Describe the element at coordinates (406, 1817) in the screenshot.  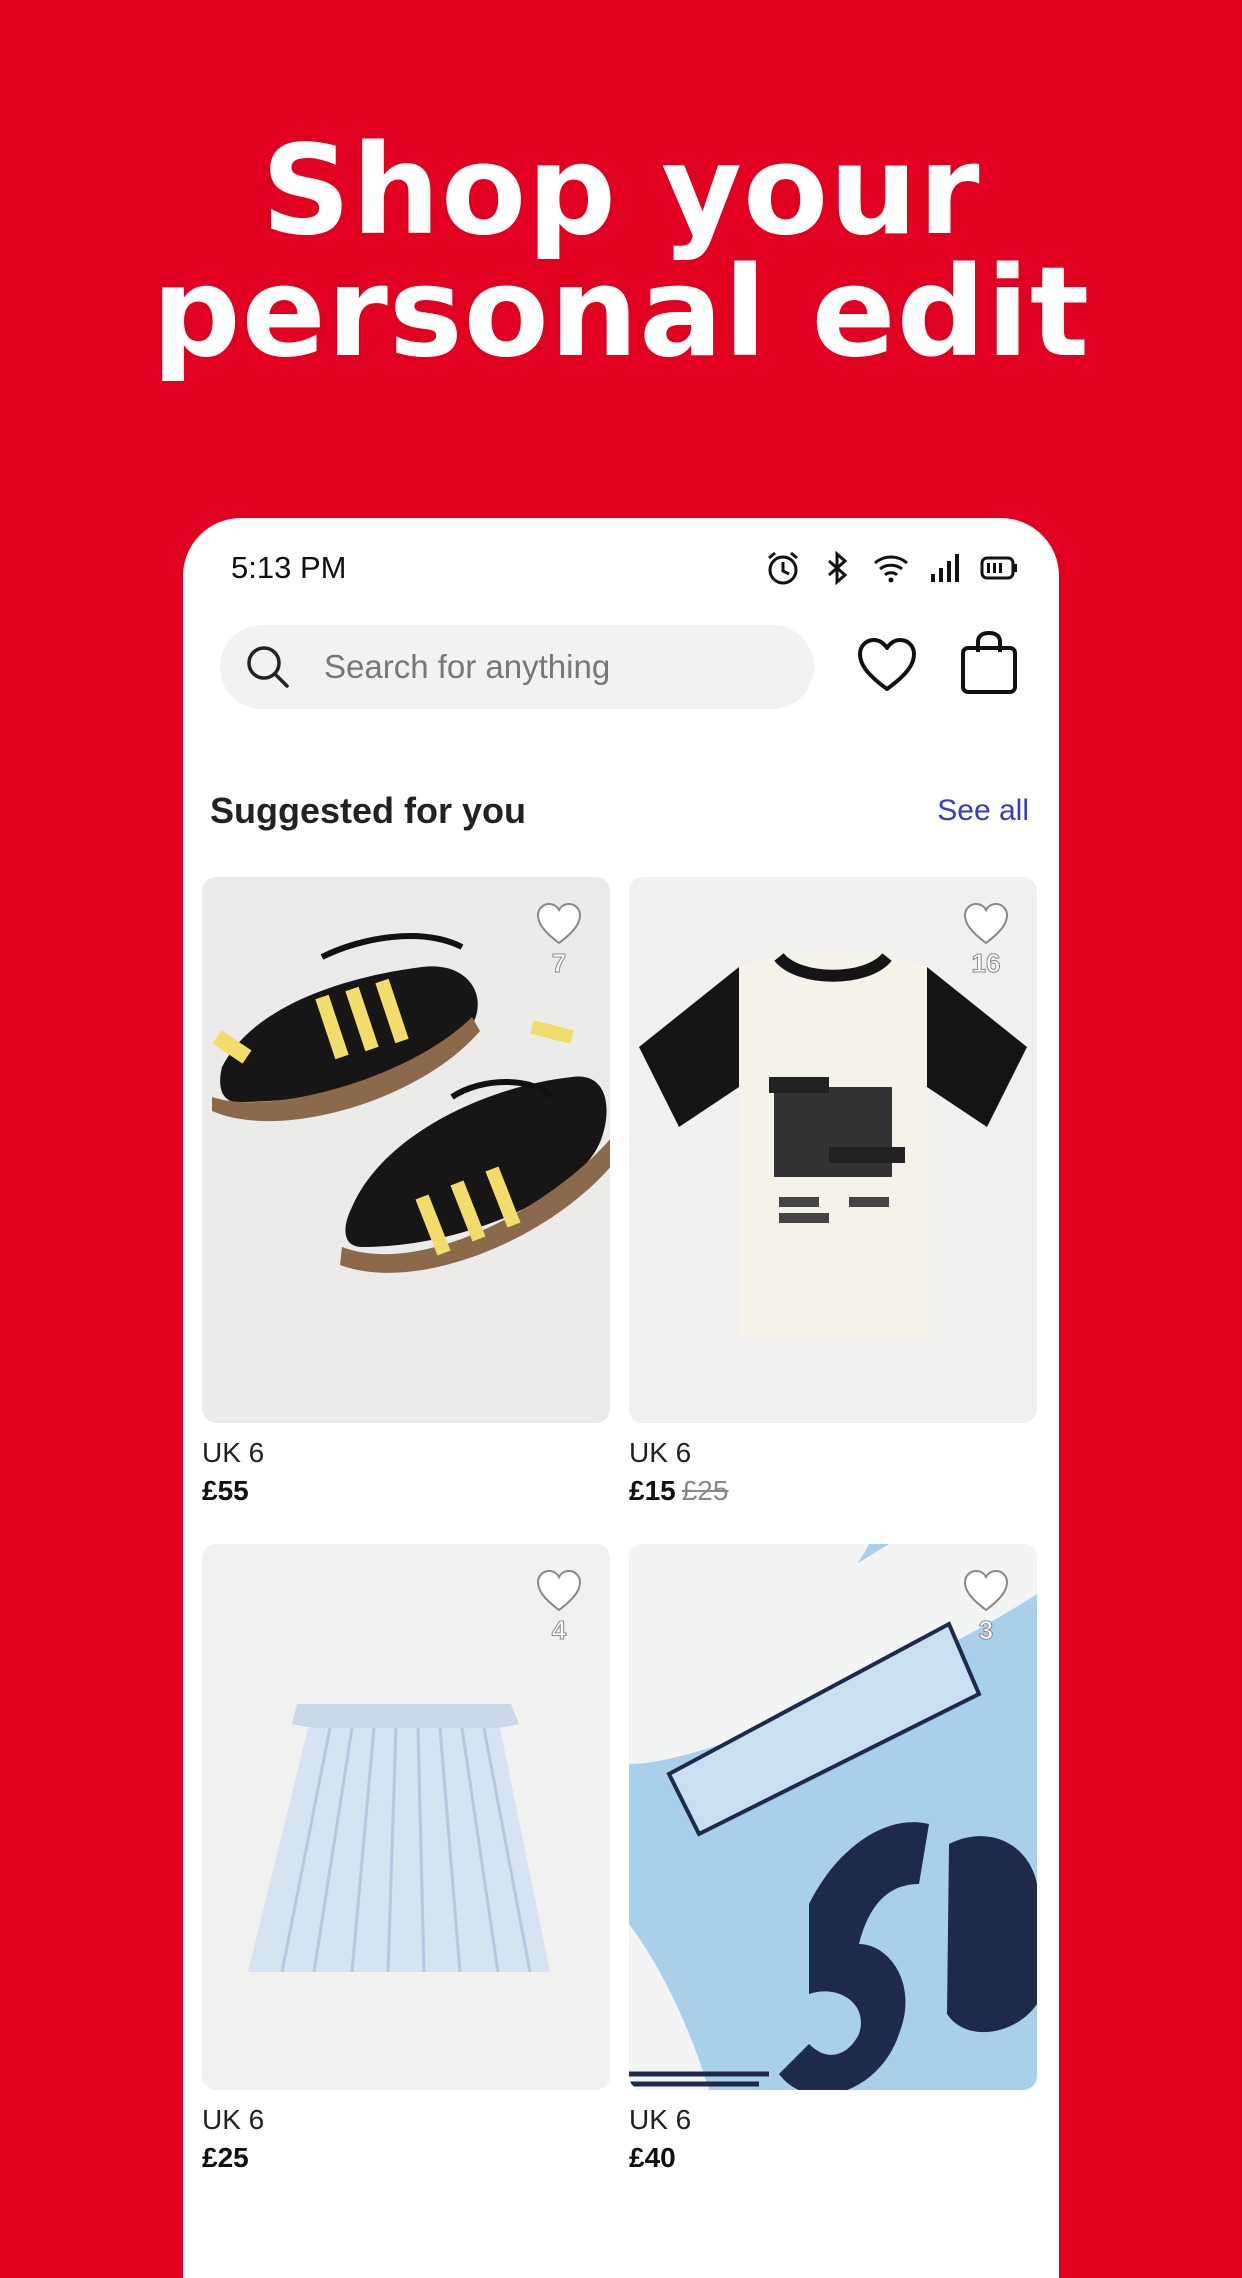
I see `product-image-skirt: 4` at that location.